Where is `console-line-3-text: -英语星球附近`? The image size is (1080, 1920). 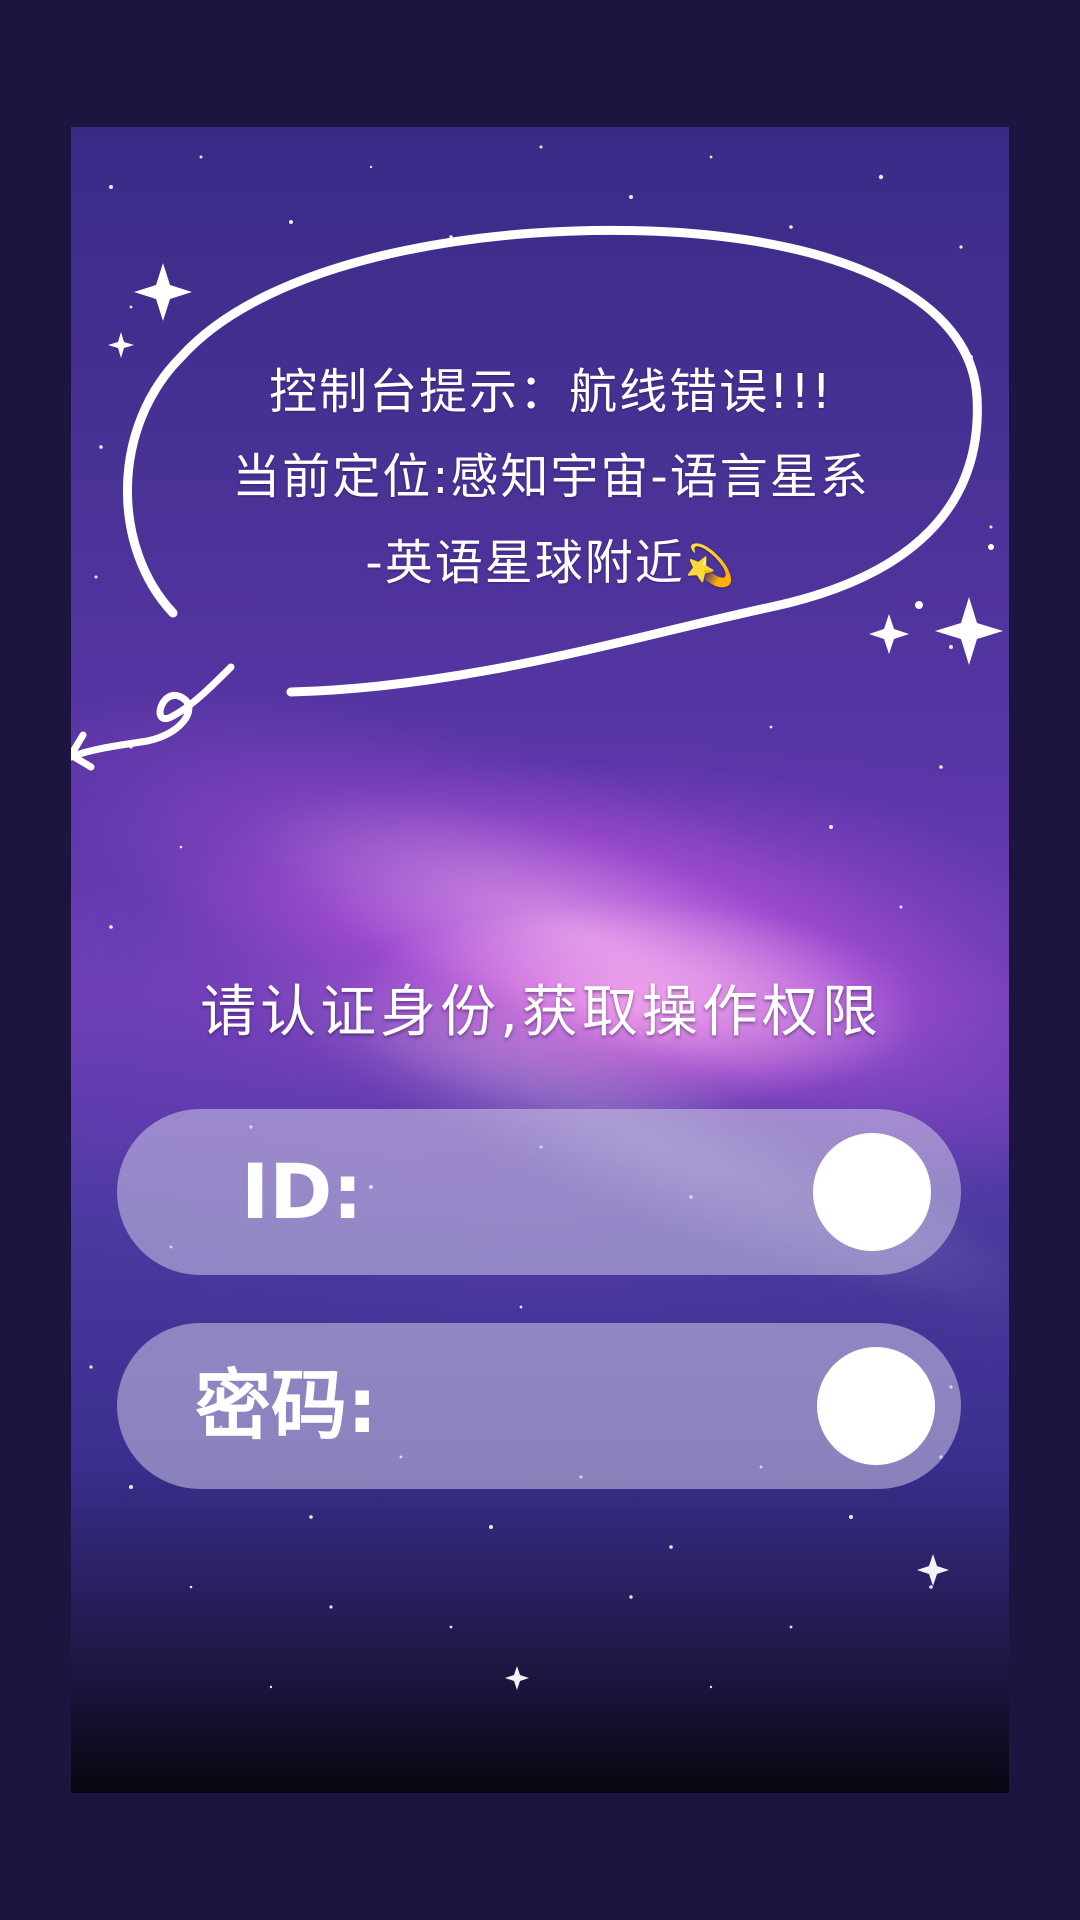 console-line-3-text: -英语星球附近 is located at coordinates (525, 563).